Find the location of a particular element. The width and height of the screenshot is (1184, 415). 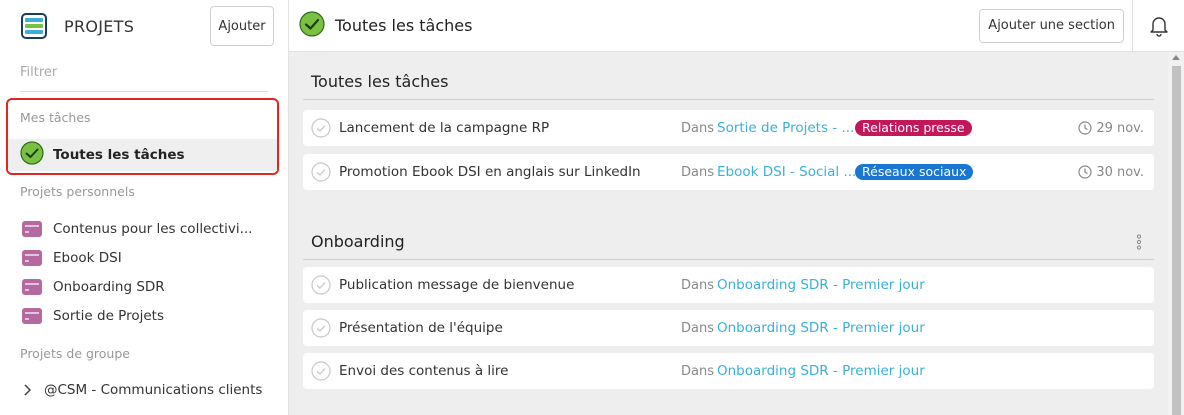

sidebar-item-project: Sortie de Projets is located at coordinates (137, 315).